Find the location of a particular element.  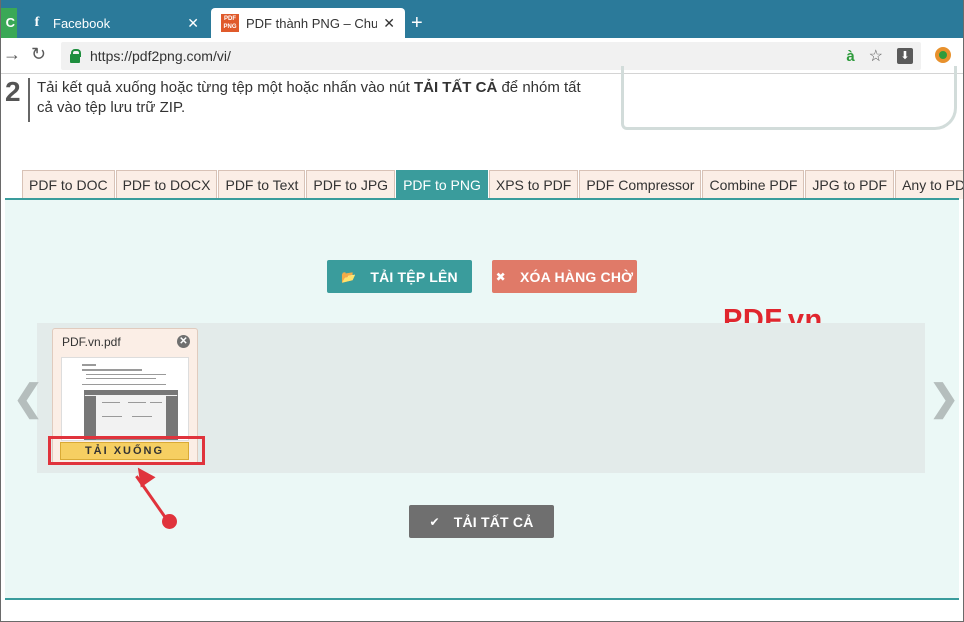

step-divider is located at coordinates (29, 100).